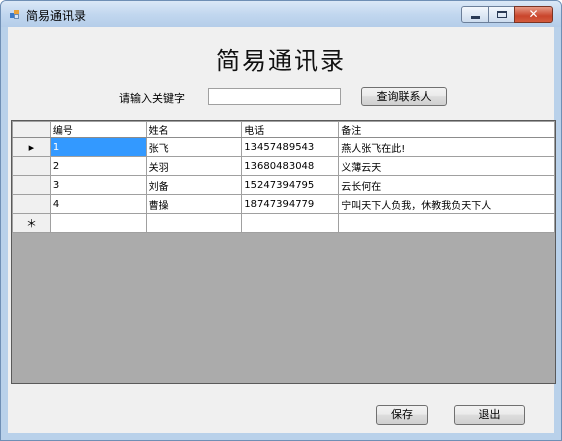  What do you see at coordinates (290, 185) in the screenshot?
I see `cell-phone: 15247394795` at bounding box center [290, 185].